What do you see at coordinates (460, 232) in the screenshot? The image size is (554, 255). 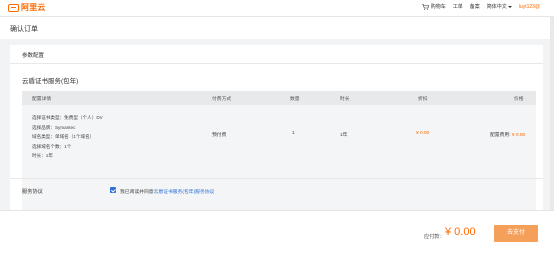 I see `pay-amount: ¥ 0.00` at bounding box center [460, 232].